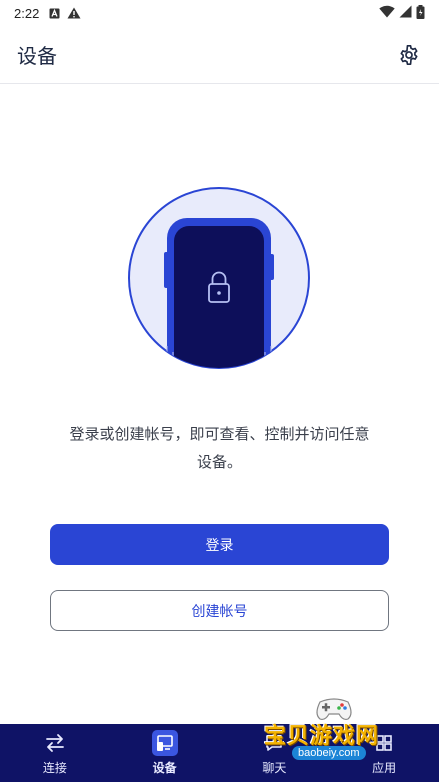 This screenshot has height=782, width=439. I want to click on login-button-label: 登录, so click(219, 545).